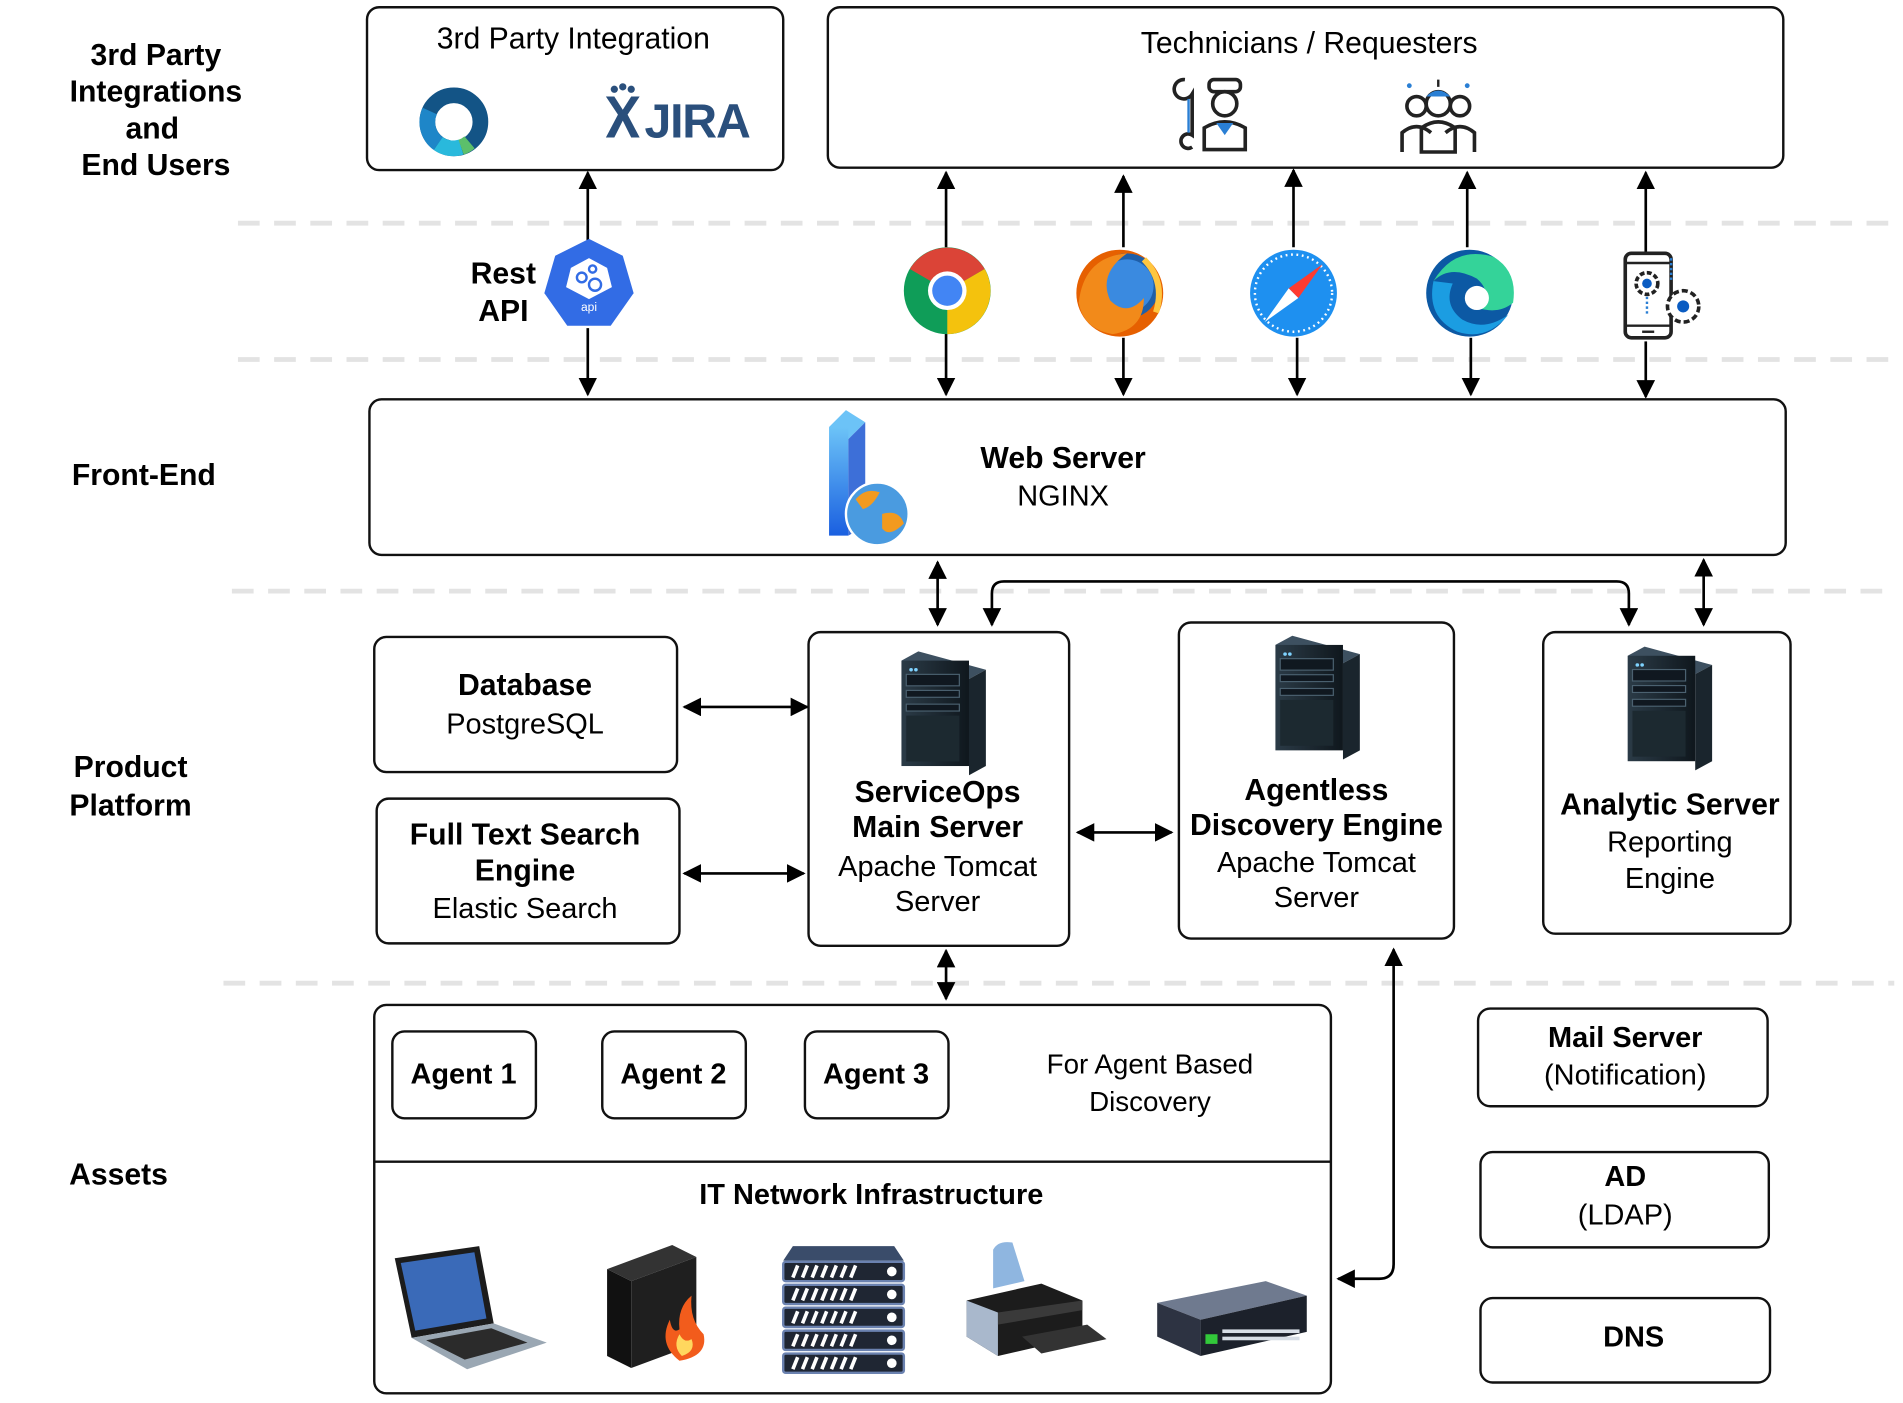 This screenshot has width=1903, height=1403. Describe the element at coordinates (1063, 458) in the screenshot. I see `web-server-title: Web Server` at that location.